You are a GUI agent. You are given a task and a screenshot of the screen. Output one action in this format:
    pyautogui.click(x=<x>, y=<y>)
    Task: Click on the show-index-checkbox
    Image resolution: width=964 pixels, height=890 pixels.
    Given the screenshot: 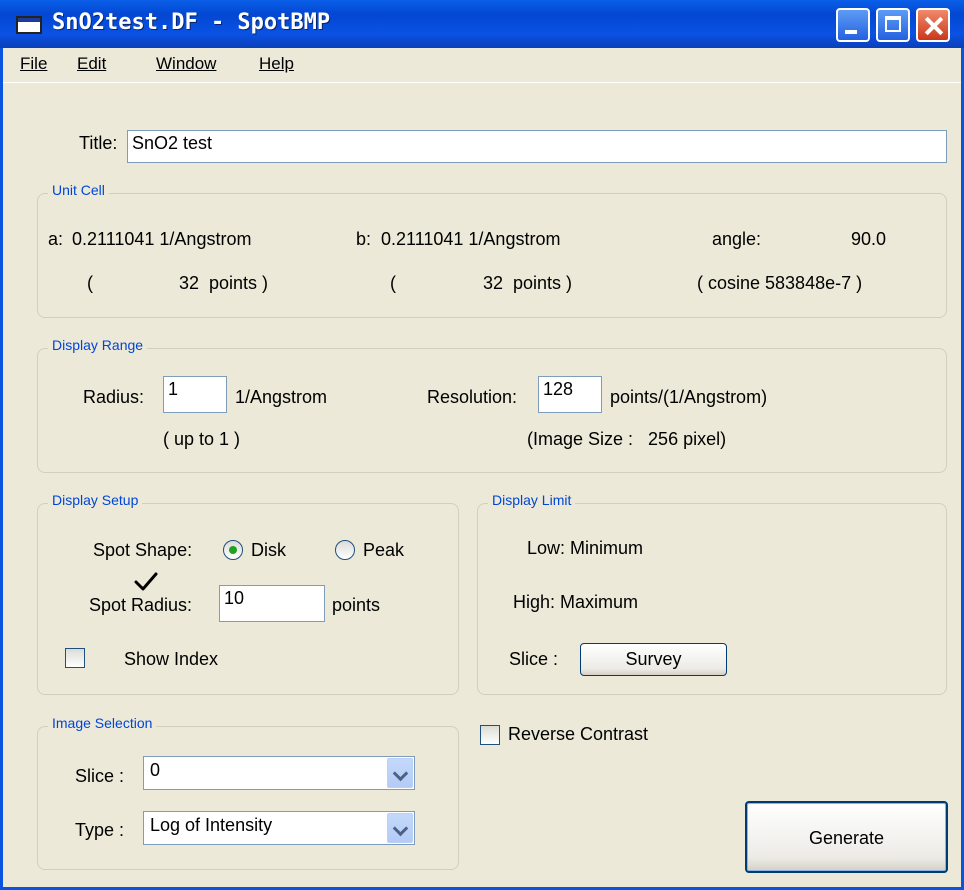 What is the action you would take?
    pyautogui.click(x=75, y=658)
    